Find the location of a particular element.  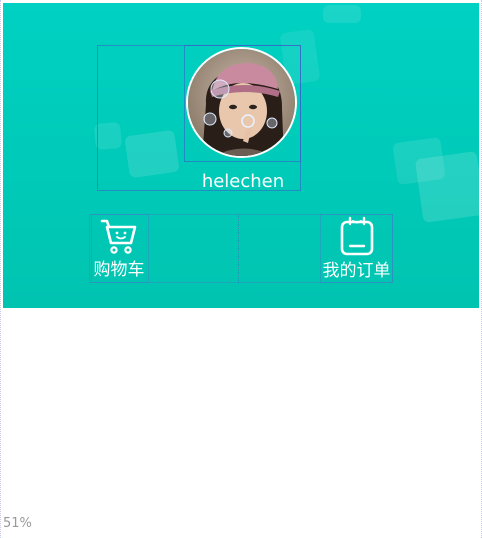

my-orders-label: 我的订单 is located at coordinates (356, 271).